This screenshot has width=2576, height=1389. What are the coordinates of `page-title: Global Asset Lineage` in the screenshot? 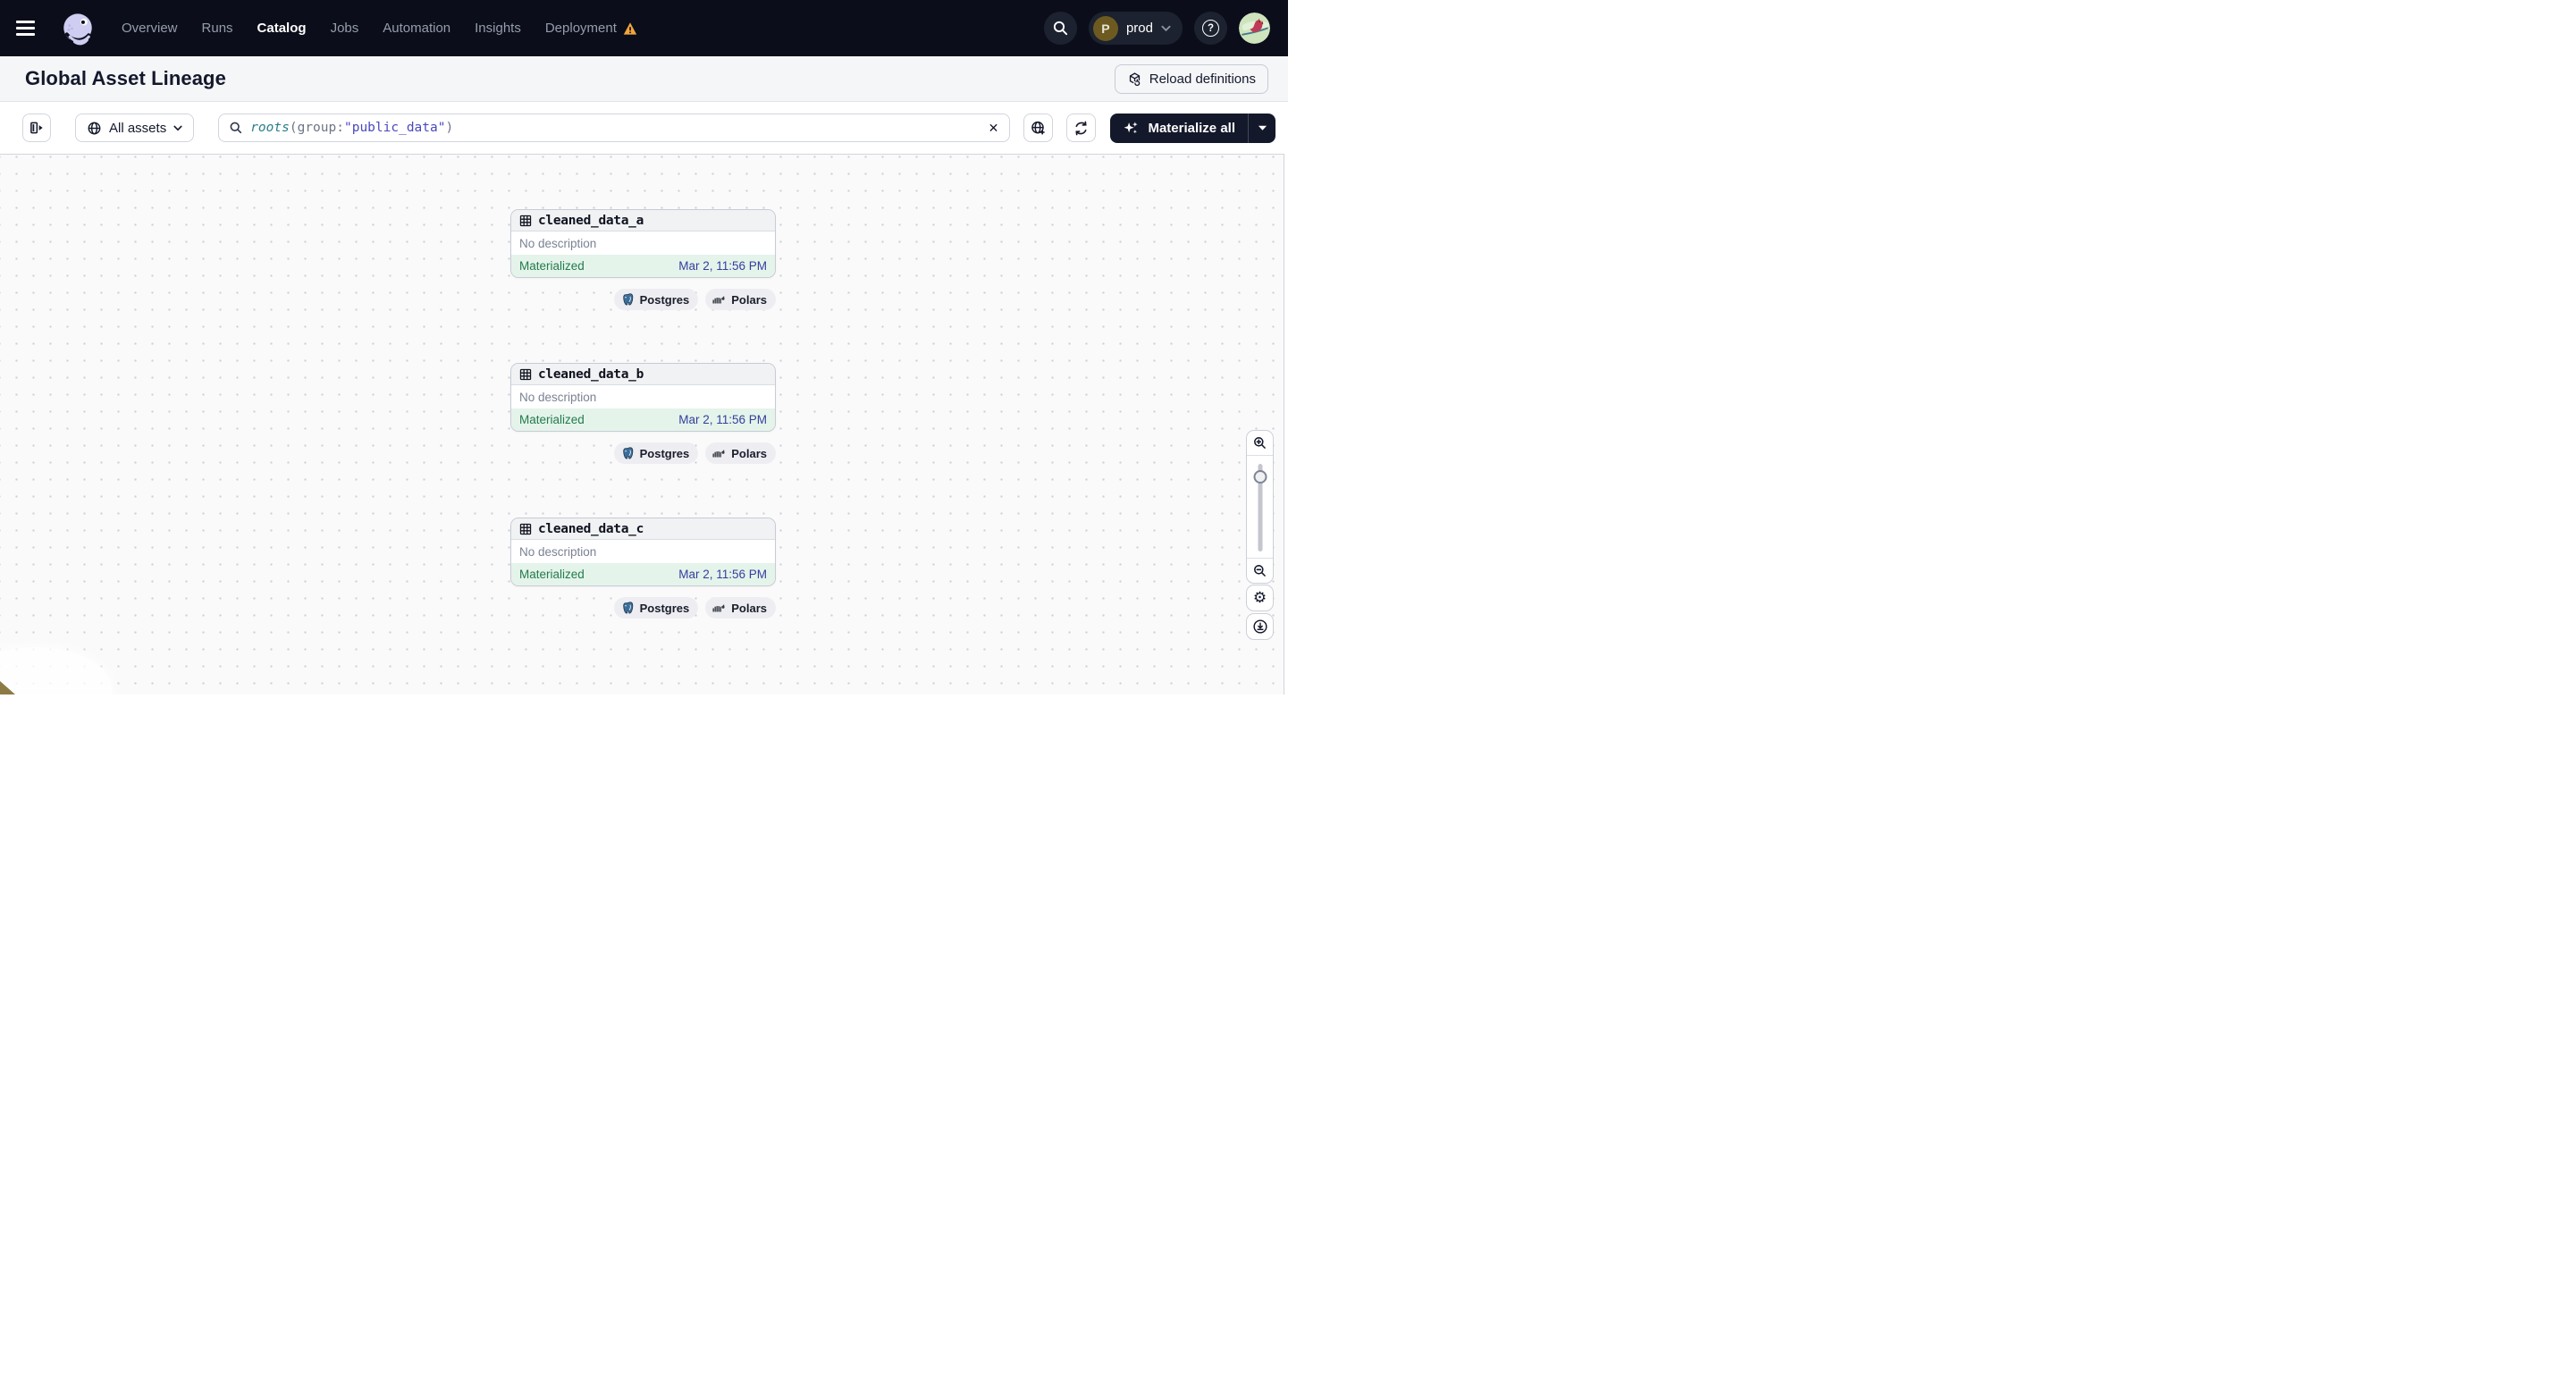 It's located at (126, 78).